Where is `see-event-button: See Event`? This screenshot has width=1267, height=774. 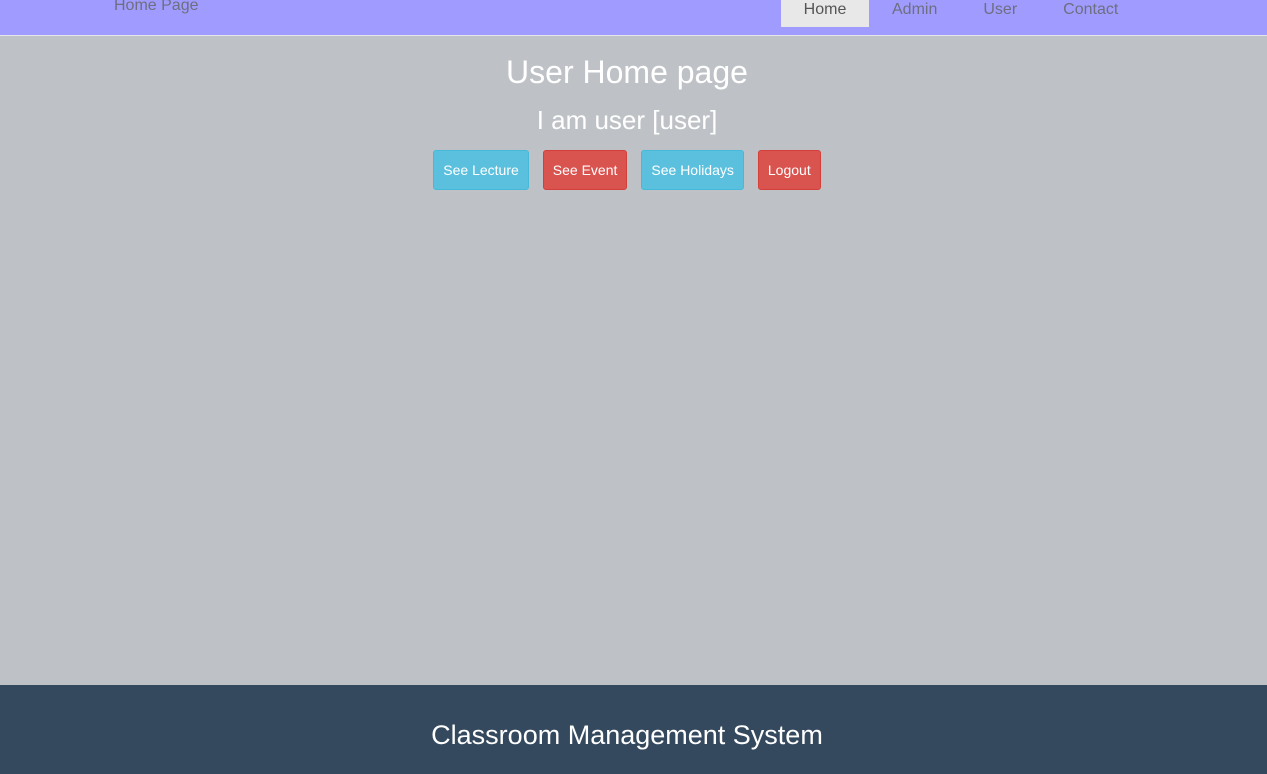
see-event-button: See Event is located at coordinates (585, 170).